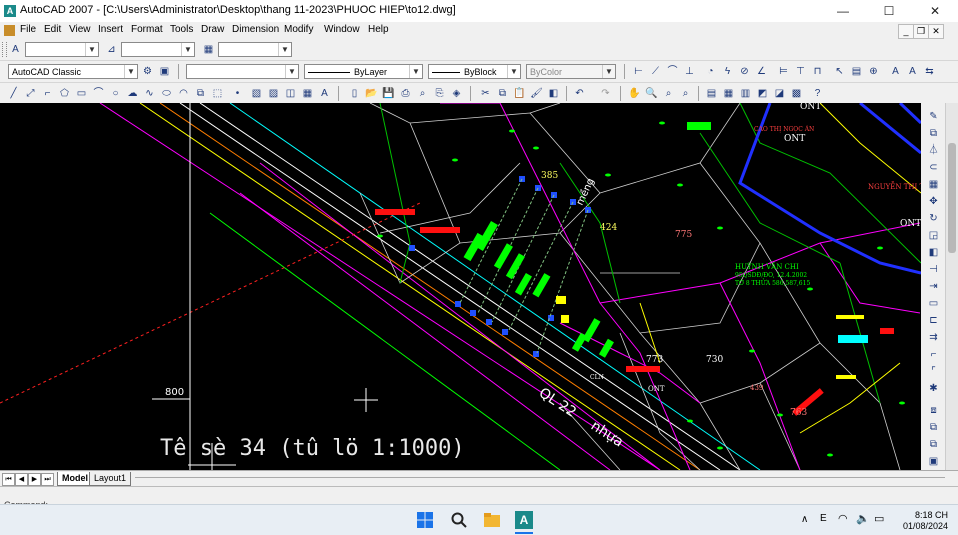 This screenshot has width=958, height=535. What do you see at coordinates (933, 320) in the screenshot?
I see `break-icon: ⊏` at bounding box center [933, 320].